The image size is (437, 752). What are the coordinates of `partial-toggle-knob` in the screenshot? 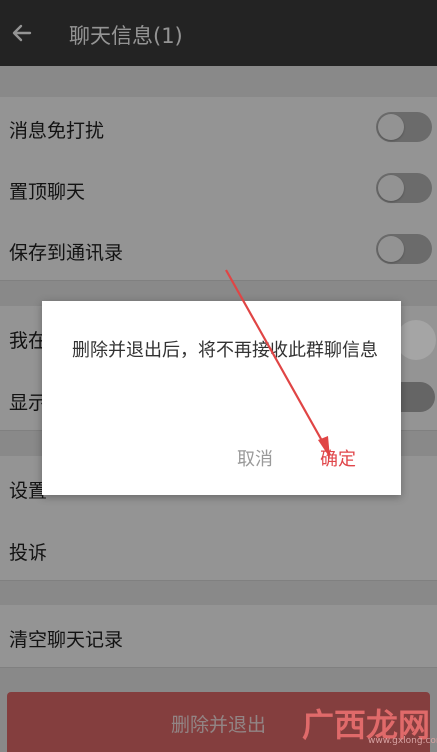 It's located at (416, 340).